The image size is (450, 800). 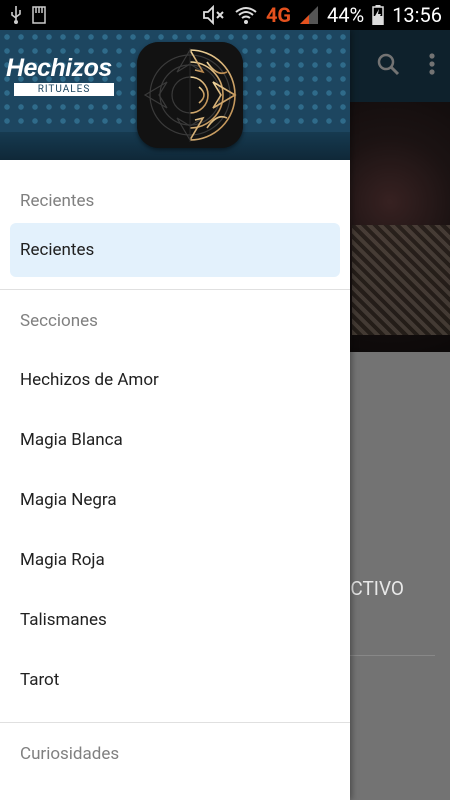 I want to click on drawer-header: Hechizos RITUALES, so click(x=175, y=95).